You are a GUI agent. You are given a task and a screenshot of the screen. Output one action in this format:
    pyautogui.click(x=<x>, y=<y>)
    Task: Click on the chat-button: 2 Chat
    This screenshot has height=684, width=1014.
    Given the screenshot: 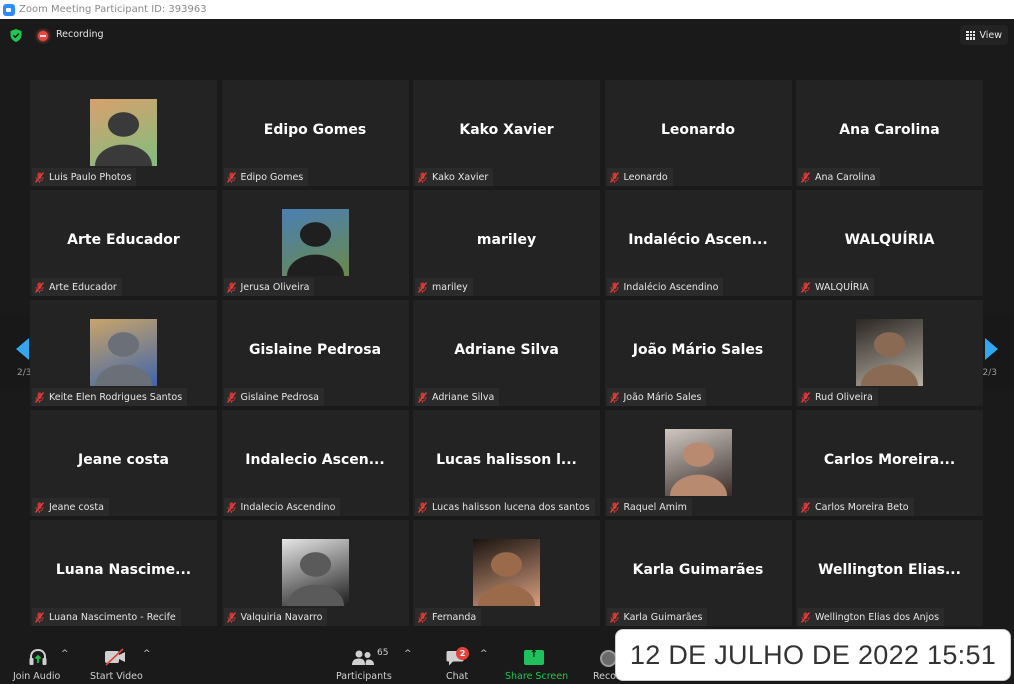 What is the action you would take?
    pyautogui.click(x=457, y=657)
    